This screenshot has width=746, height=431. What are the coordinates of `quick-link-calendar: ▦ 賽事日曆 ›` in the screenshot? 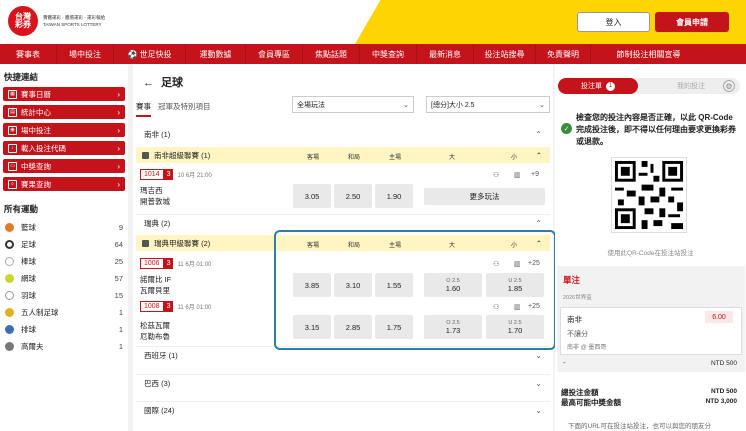 It's located at (64, 94).